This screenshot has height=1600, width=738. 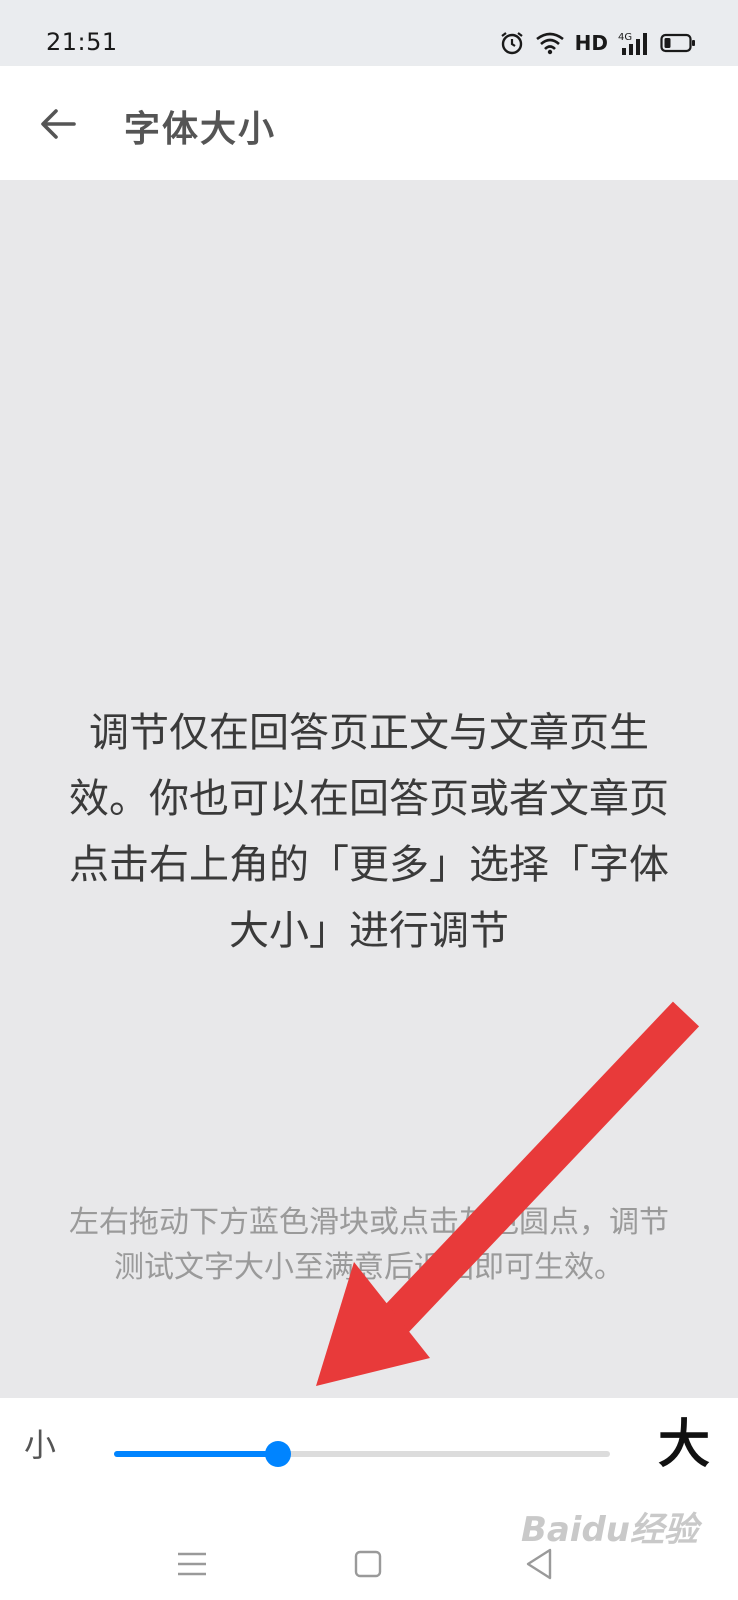 I want to click on alarm-icon, so click(x=511, y=43).